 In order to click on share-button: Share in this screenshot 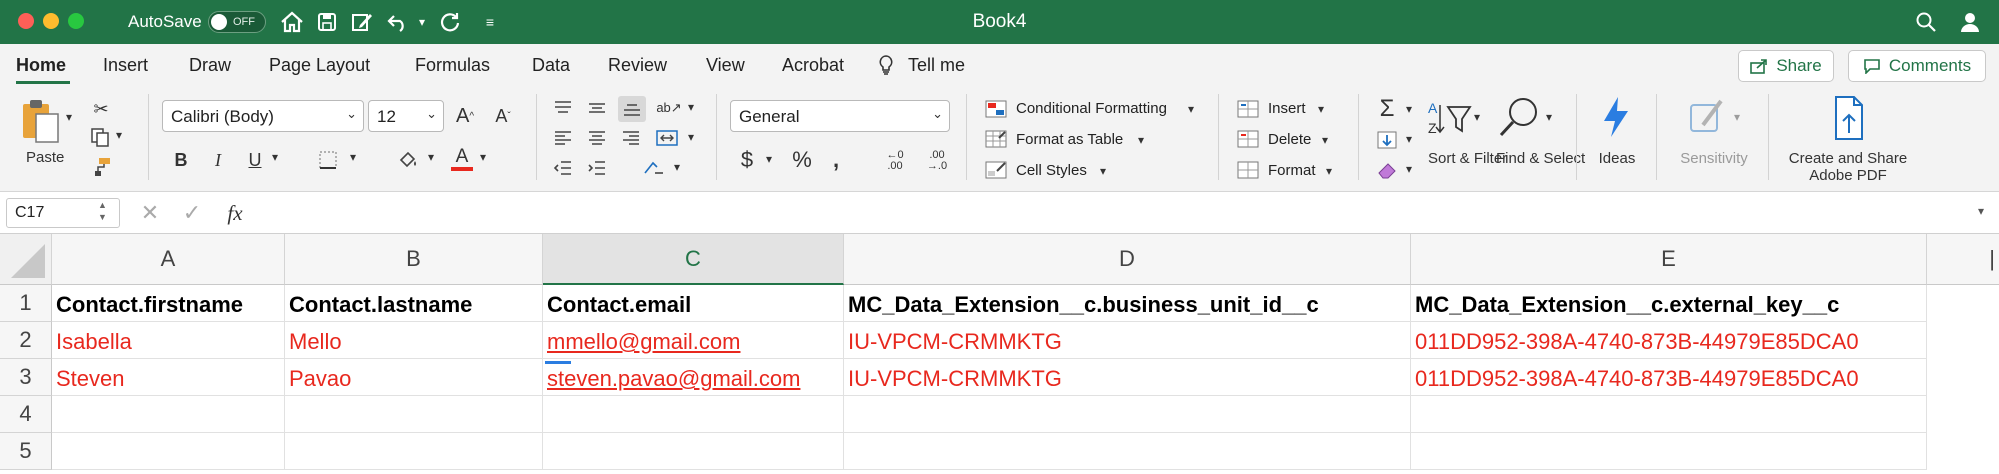, I will do `click(1786, 66)`.